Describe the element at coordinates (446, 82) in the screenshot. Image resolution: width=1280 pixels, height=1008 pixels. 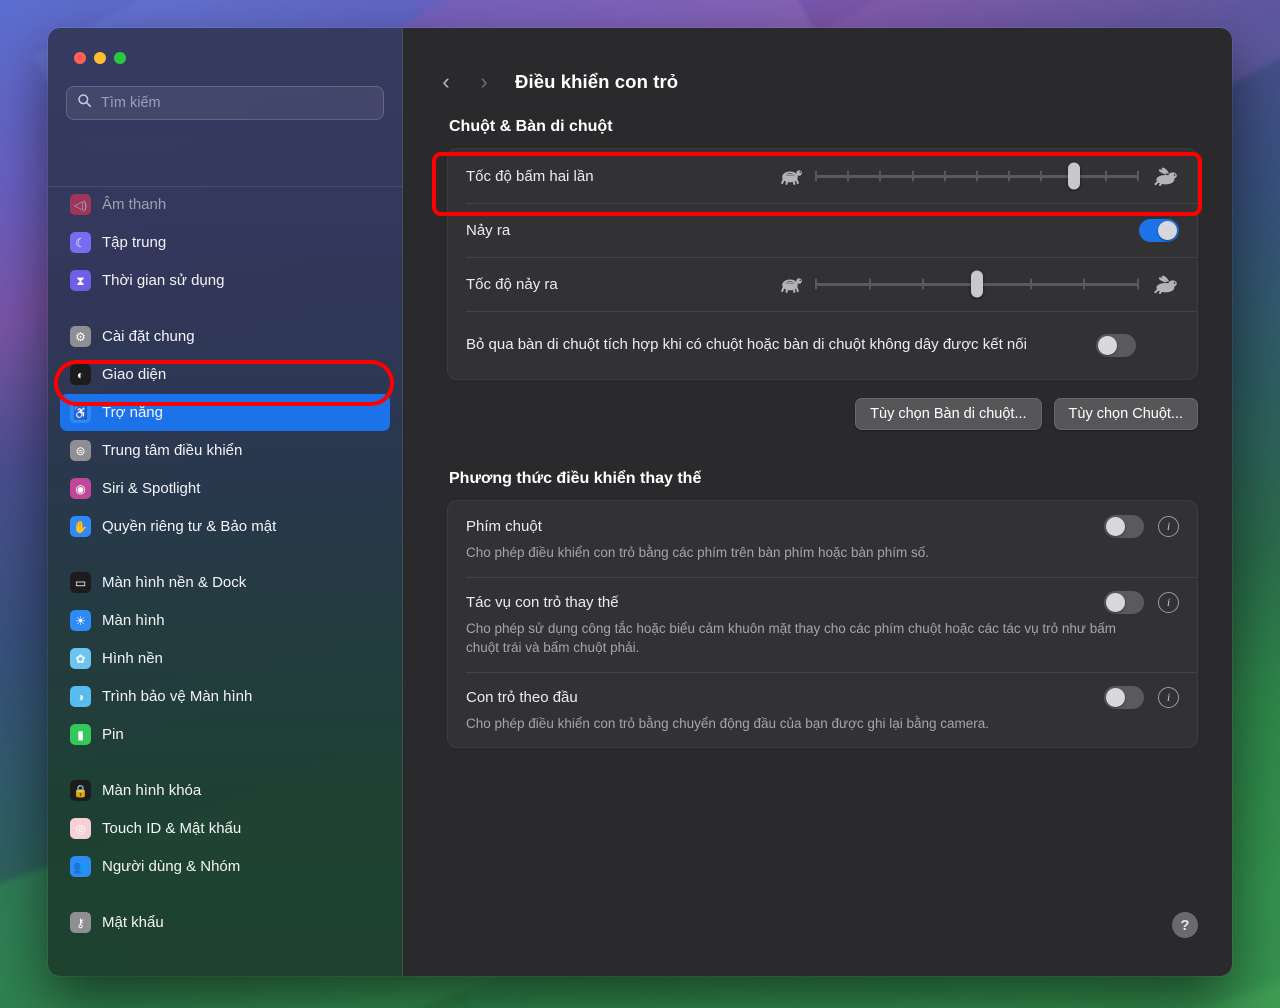
I see `chevron-left-icon: ‹` at that location.